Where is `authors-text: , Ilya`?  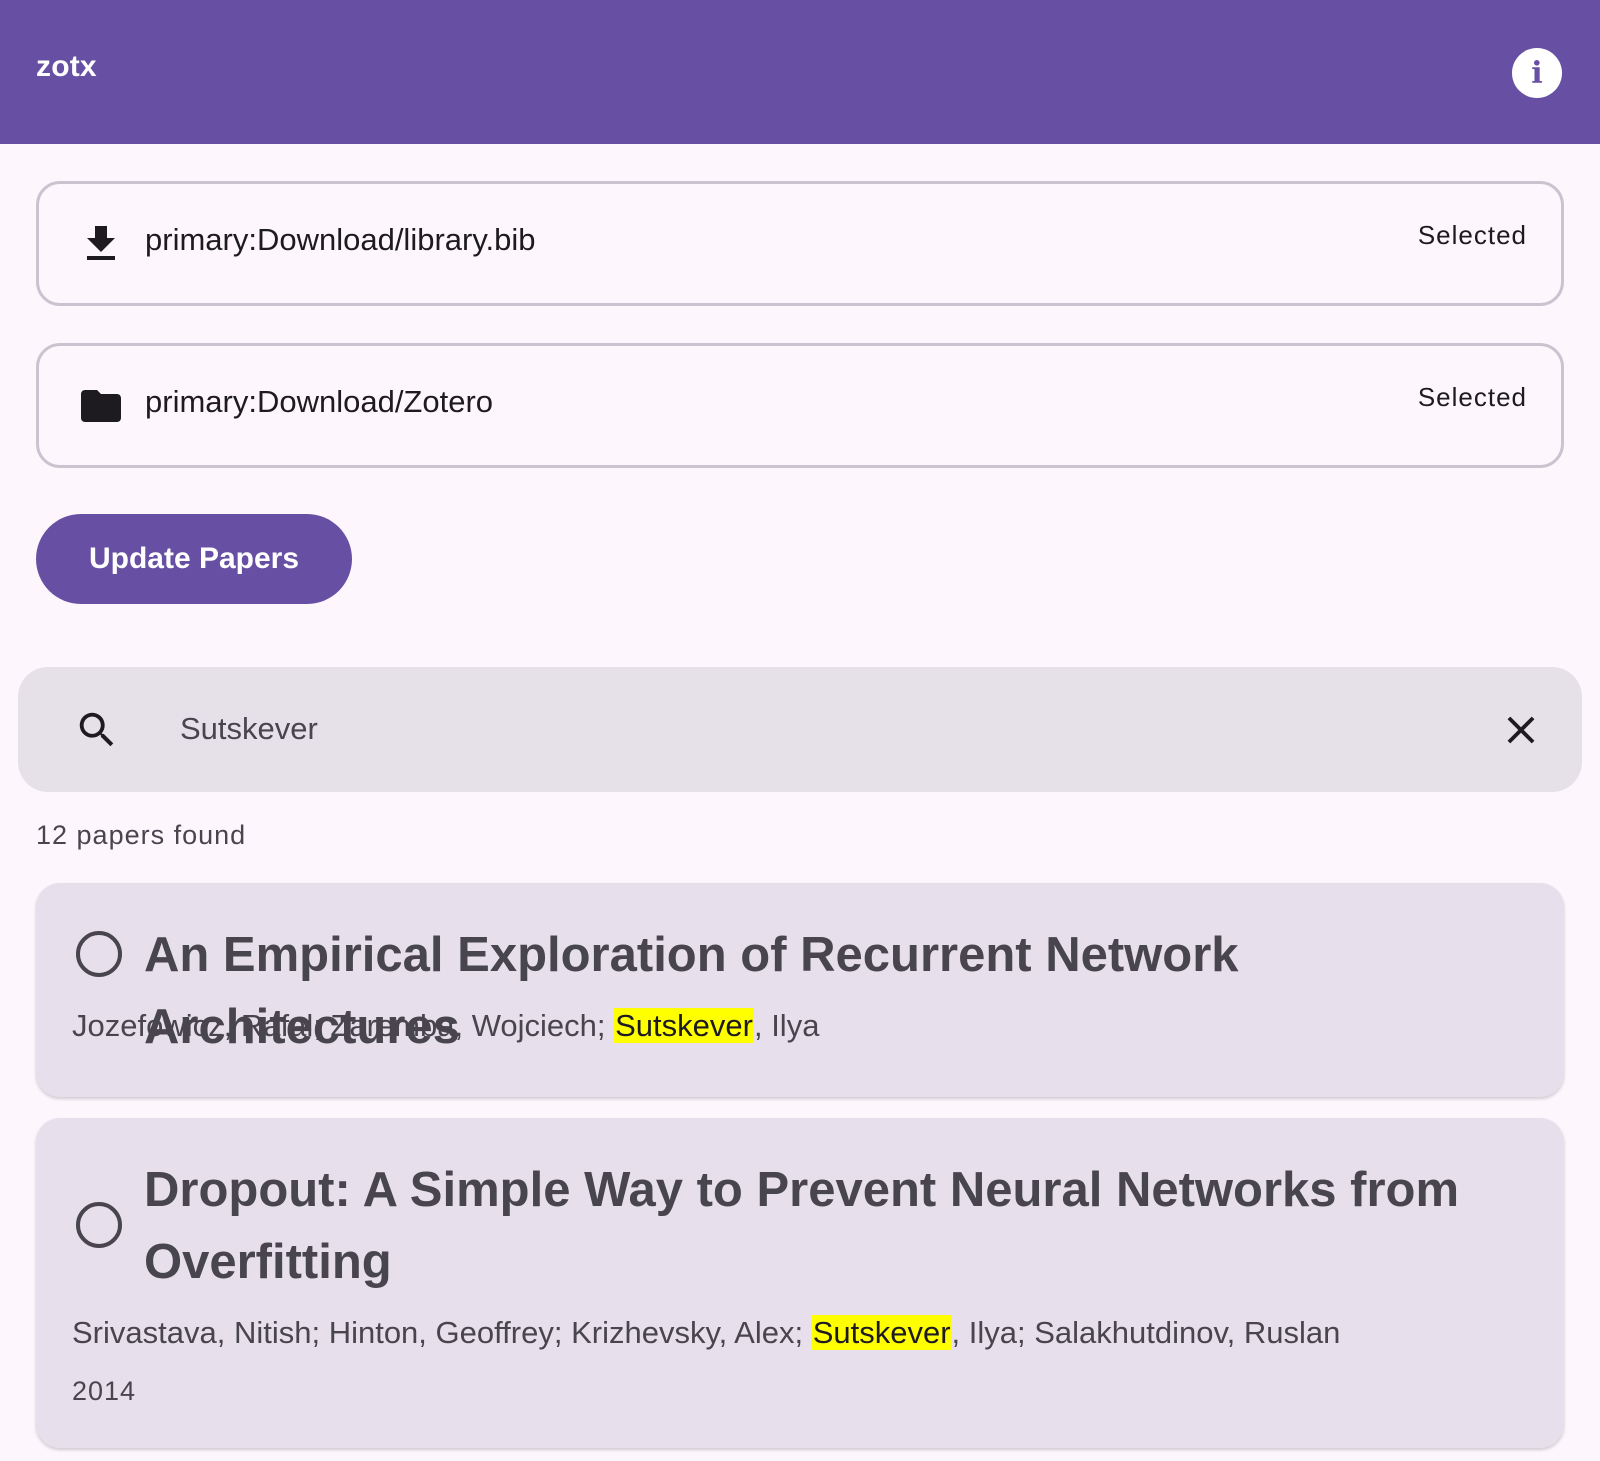
authors-text: , Ilya is located at coordinates (786, 1025).